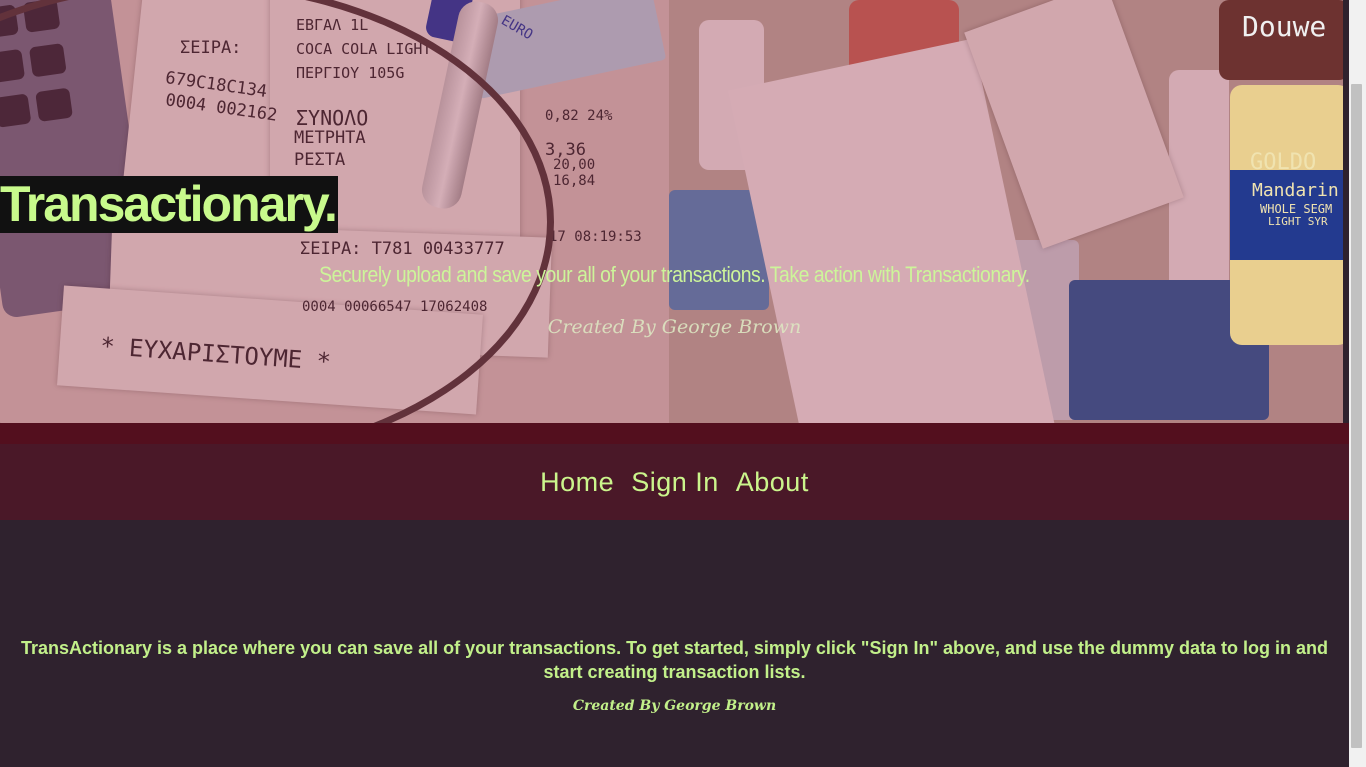  What do you see at coordinates (577, 482) in the screenshot?
I see `nav-home-link: Home` at bounding box center [577, 482].